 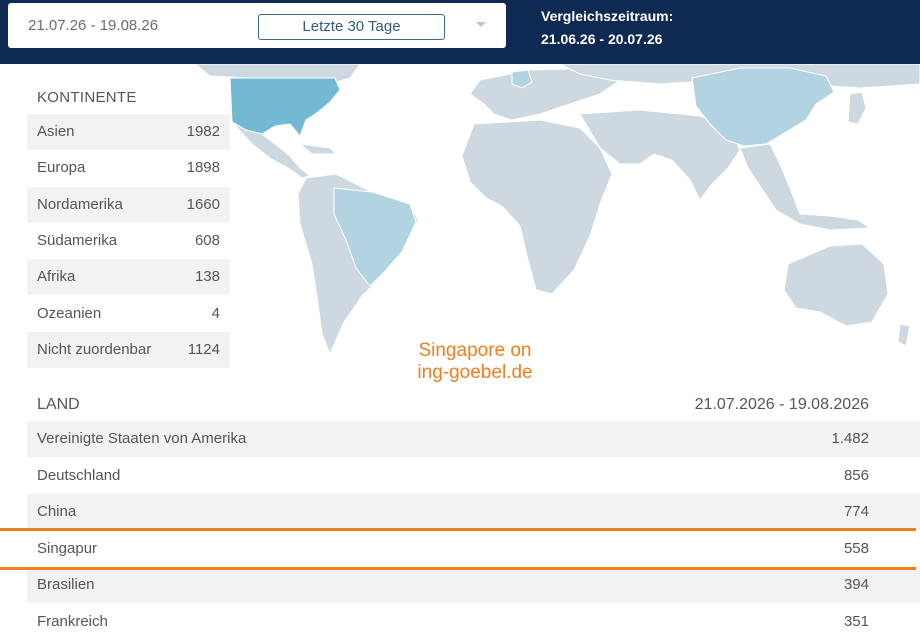 What do you see at coordinates (128, 277) in the screenshot?
I see `continent-row: Afrika 138` at bounding box center [128, 277].